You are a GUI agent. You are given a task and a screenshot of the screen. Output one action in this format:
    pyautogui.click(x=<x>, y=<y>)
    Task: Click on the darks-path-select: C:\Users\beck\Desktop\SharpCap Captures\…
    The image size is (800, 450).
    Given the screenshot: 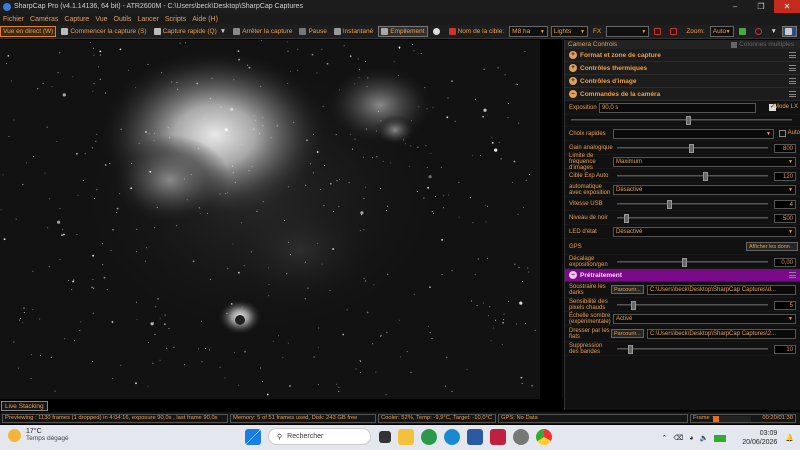 What is the action you would take?
    pyautogui.click(x=721, y=290)
    